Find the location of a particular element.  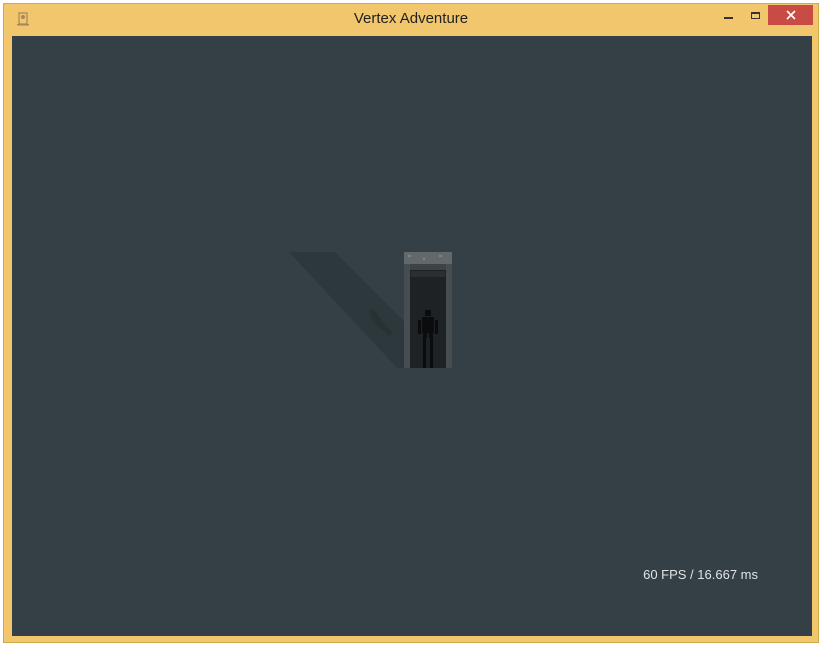

window-title: Vertex Adventure is located at coordinates (411, 18).